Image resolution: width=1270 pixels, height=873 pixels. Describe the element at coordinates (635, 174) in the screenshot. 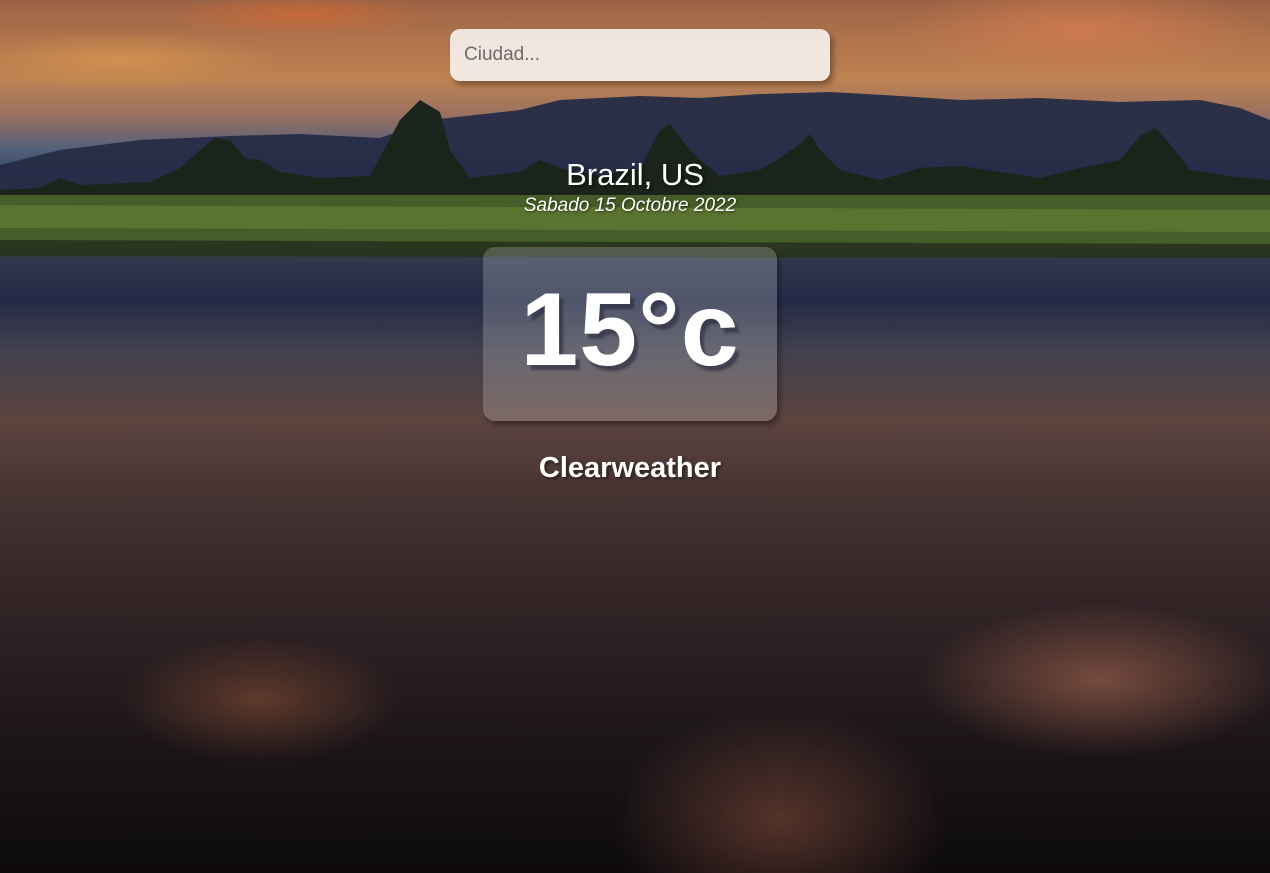

I see `location-name: Brazil, US` at that location.